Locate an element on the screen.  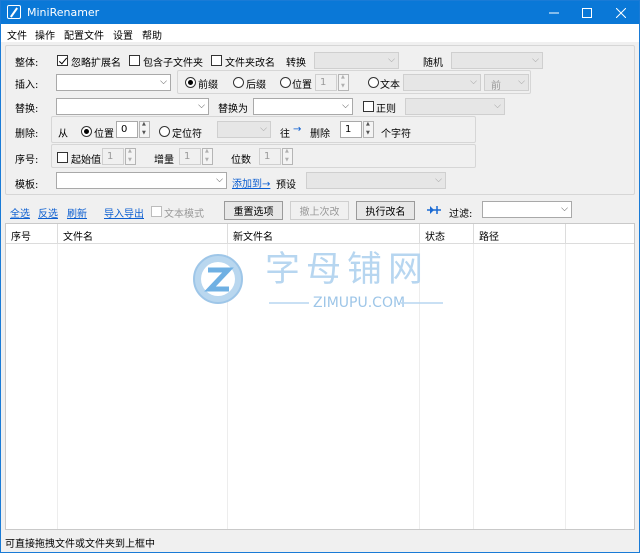
delete-label: 删除: is located at coordinates (27, 134).